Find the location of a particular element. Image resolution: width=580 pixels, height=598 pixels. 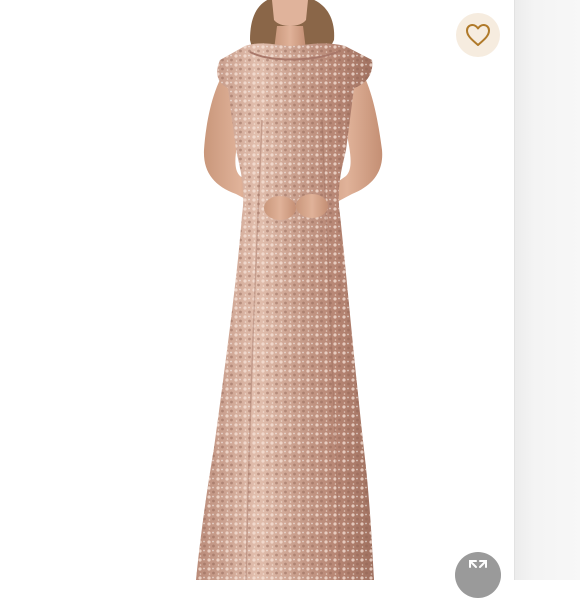

next-image-preview is located at coordinates (547, 290).